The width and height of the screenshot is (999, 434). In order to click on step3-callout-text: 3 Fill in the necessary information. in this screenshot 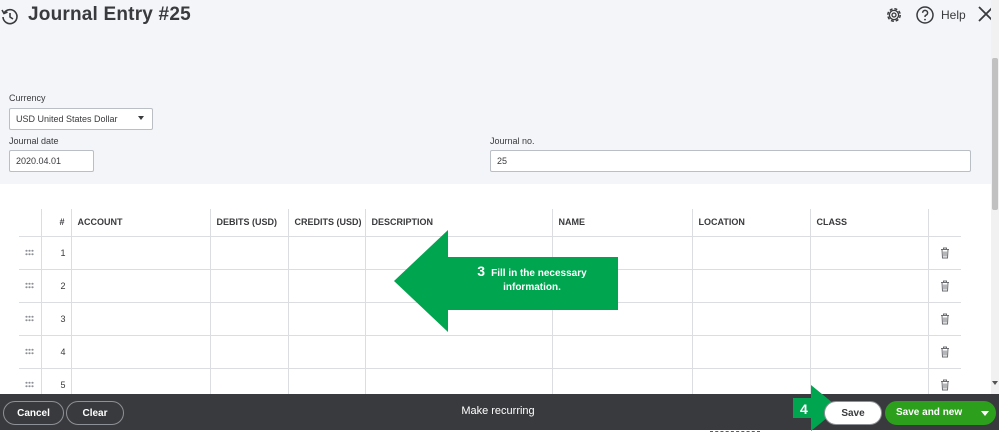, I will do `click(532, 279)`.